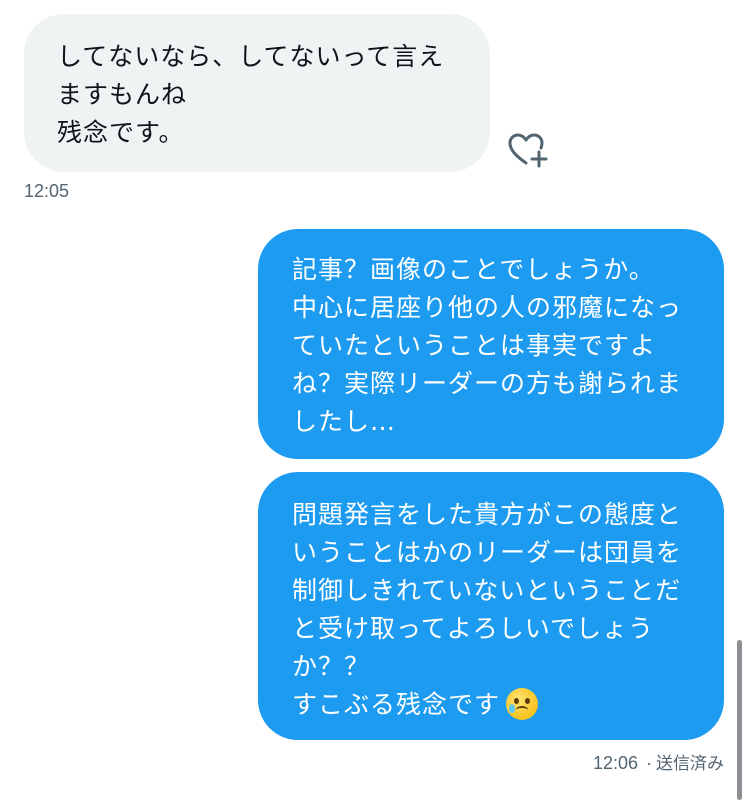 The height and width of the screenshot is (800, 748). Describe the element at coordinates (690, 763) in the screenshot. I see `sent-status: 送信済み` at that location.